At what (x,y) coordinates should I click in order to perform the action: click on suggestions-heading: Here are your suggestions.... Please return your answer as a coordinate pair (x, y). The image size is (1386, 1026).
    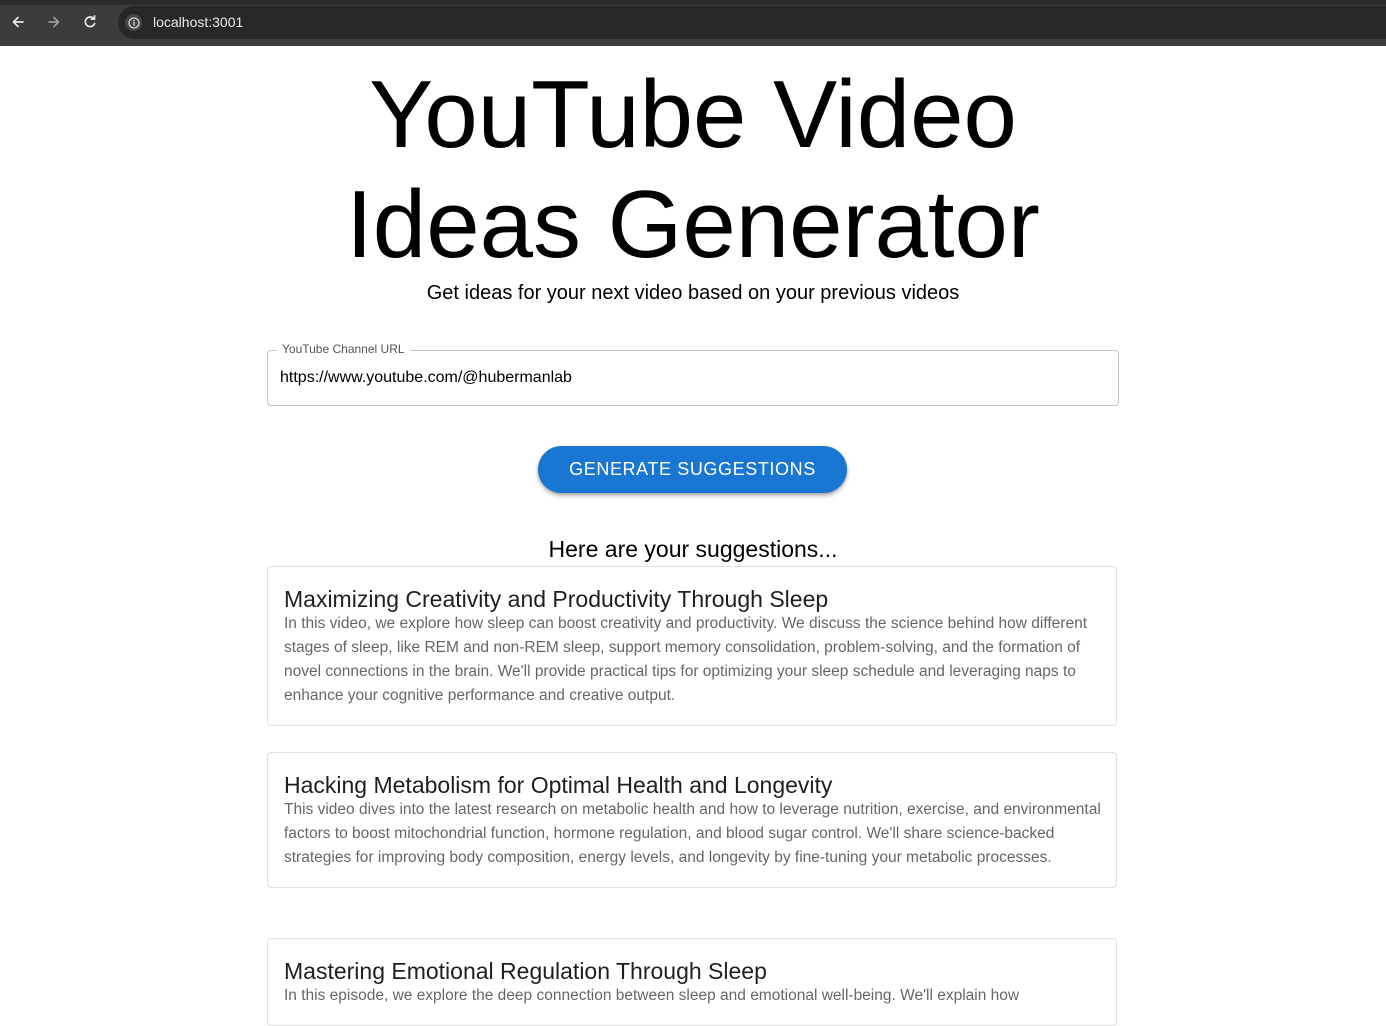
    Looking at the image, I should click on (693, 549).